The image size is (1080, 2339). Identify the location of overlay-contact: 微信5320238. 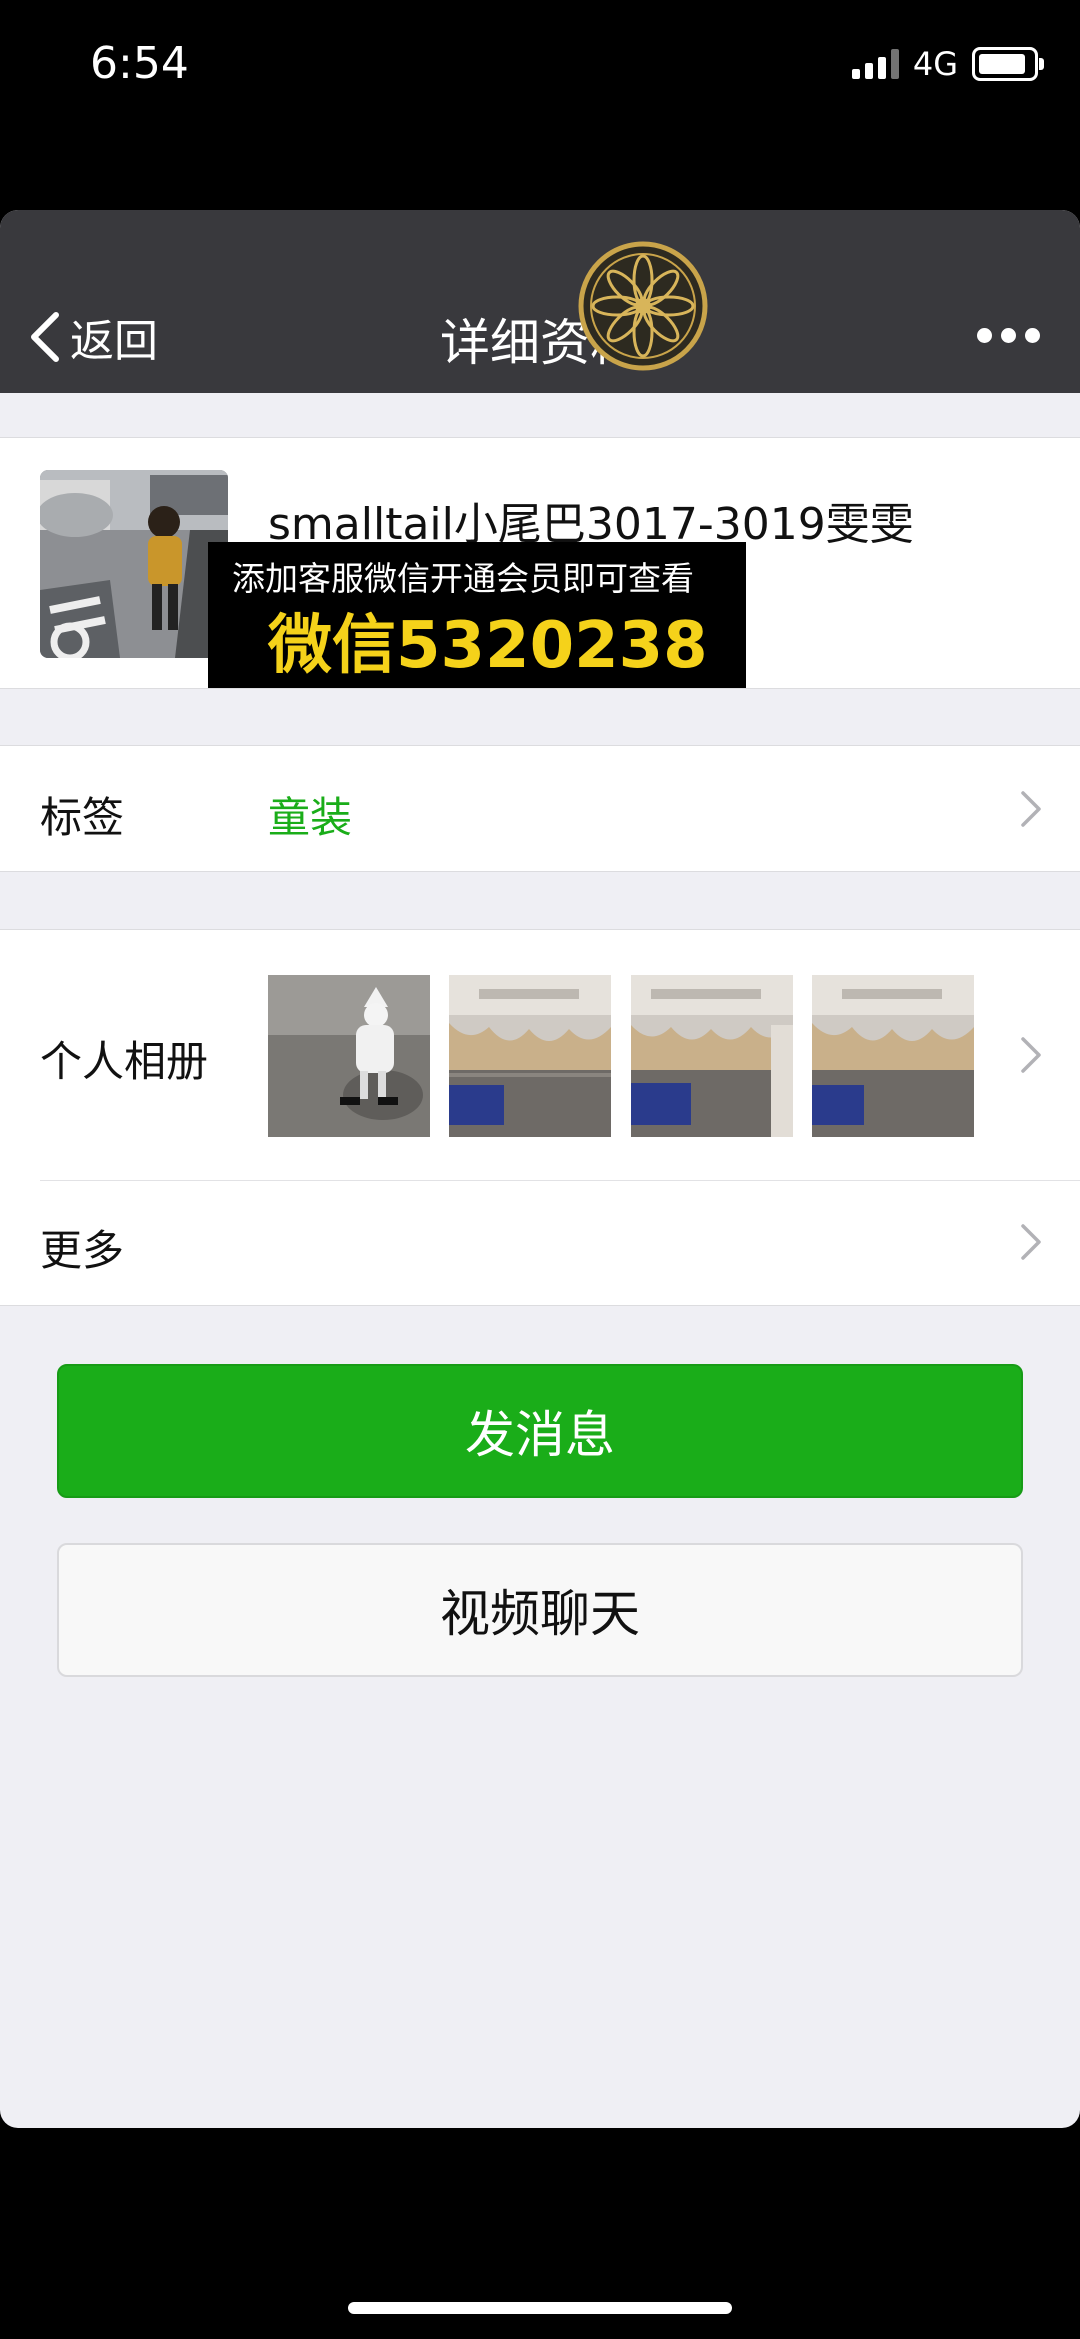
(488, 646).